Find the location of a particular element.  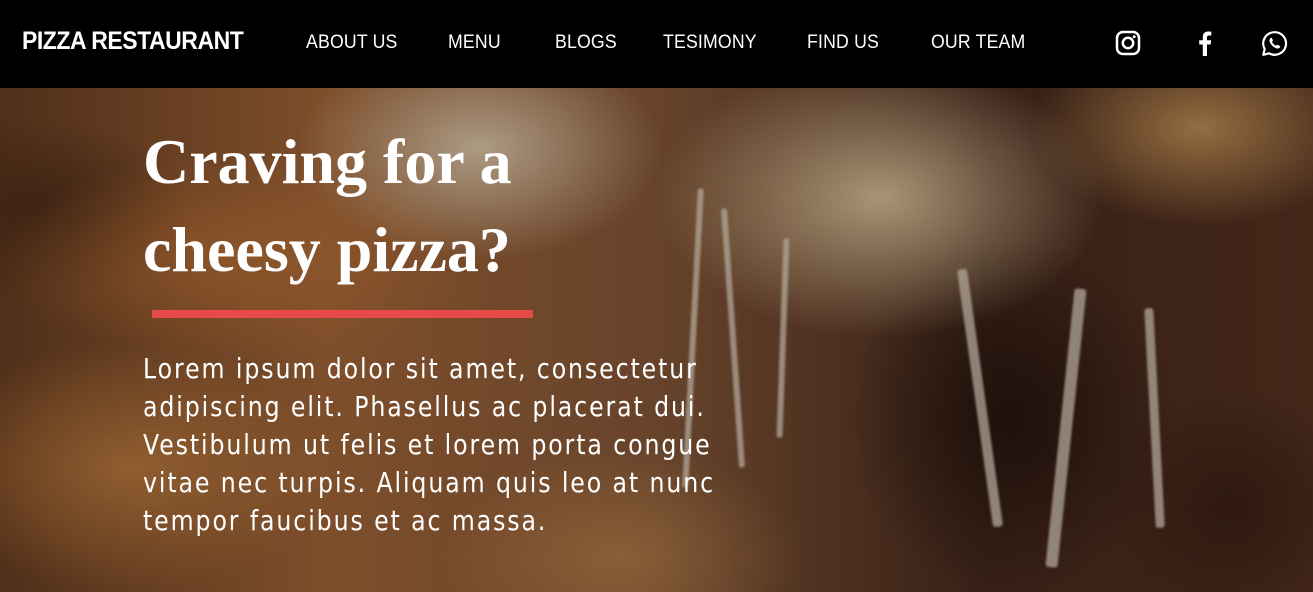

whatsapp-icon is located at coordinates (1274, 43).